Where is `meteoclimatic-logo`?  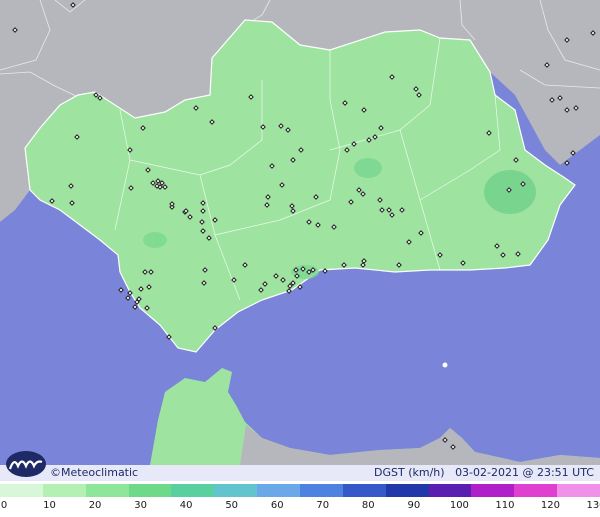
meteoclimatic-logo is located at coordinates (26, 464).